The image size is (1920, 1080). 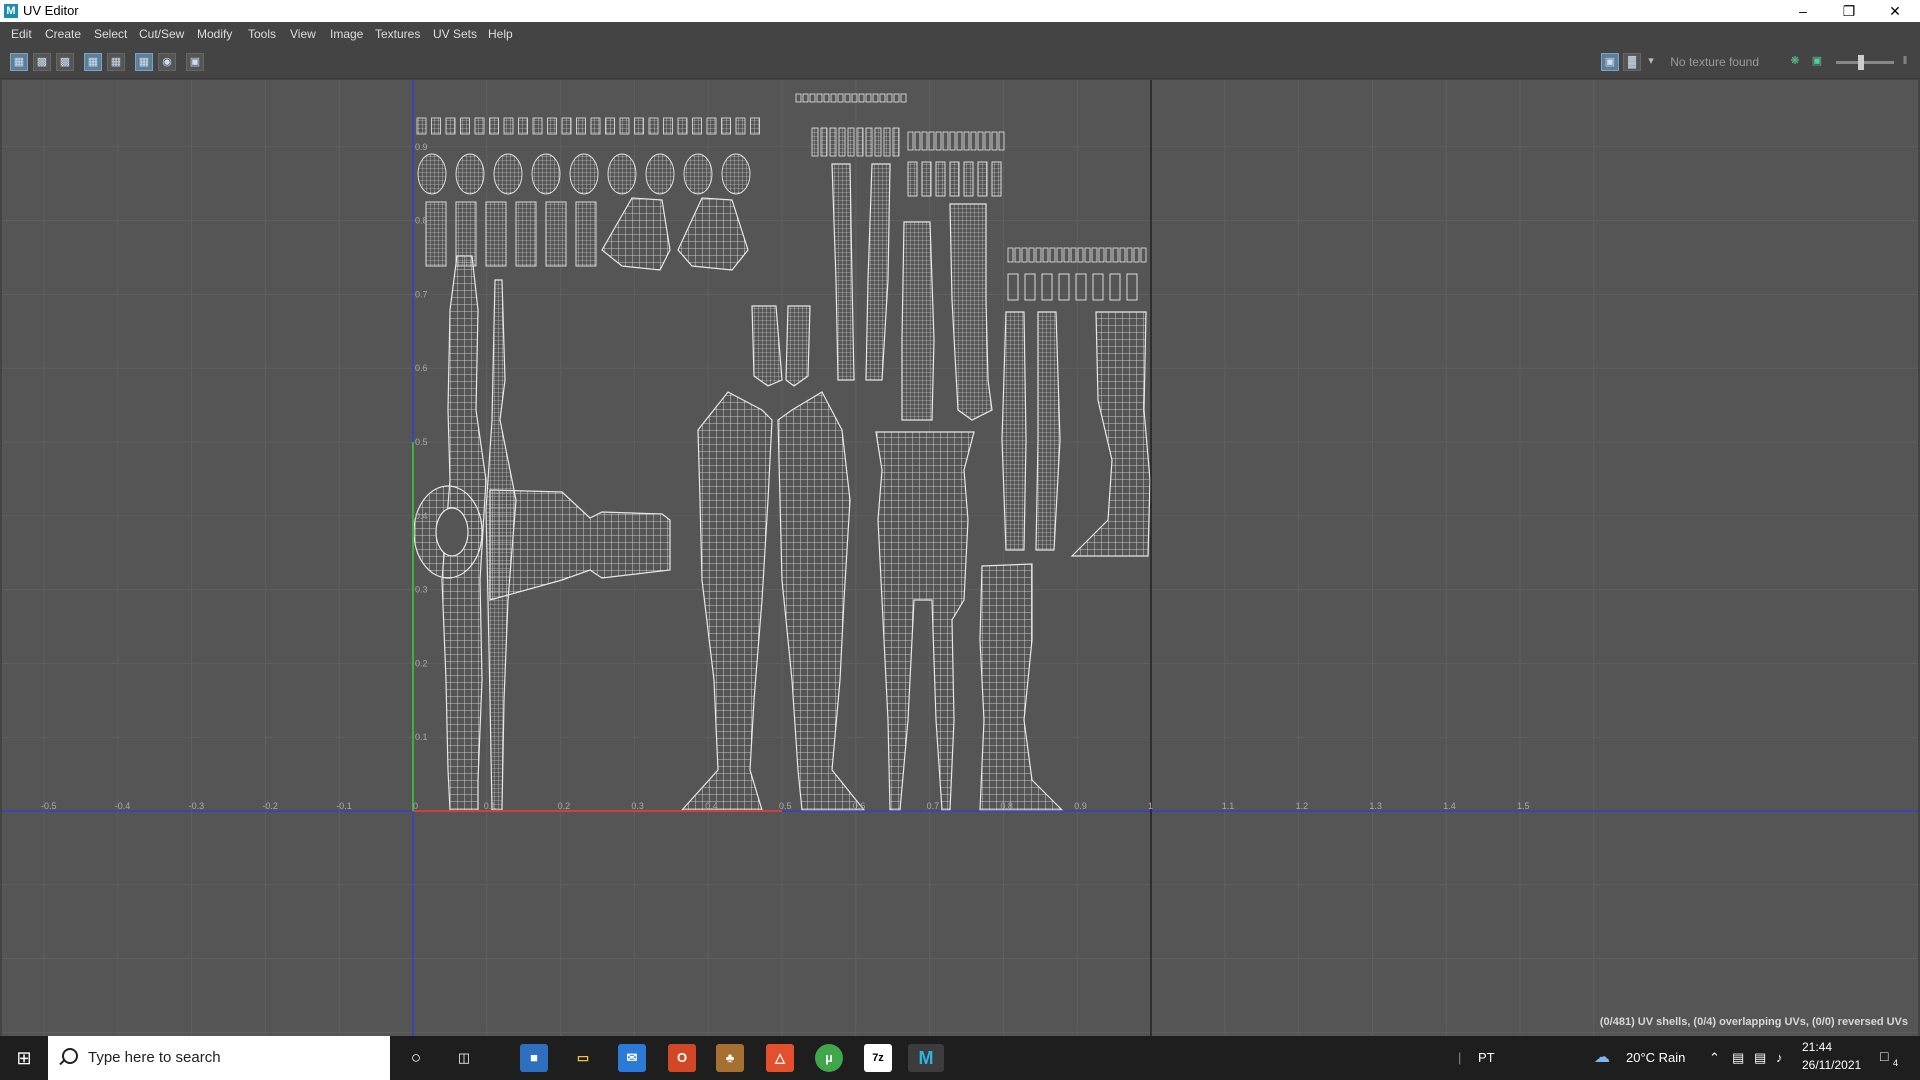 I want to click on isolate-icon: ◉, so click(x=167, y=62).